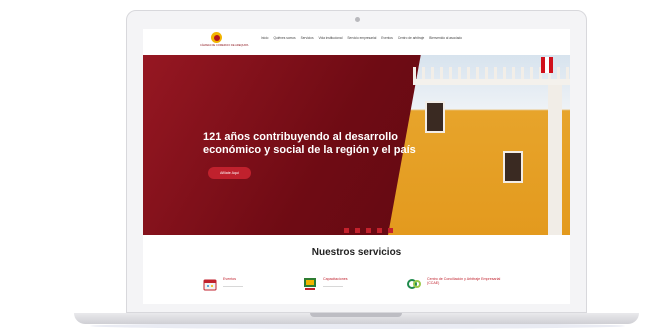 The image size is (667, 334). I want to click on logo-text: CÁMARA DE COMERCIO DE AREQUIPA, so click(224, 45).